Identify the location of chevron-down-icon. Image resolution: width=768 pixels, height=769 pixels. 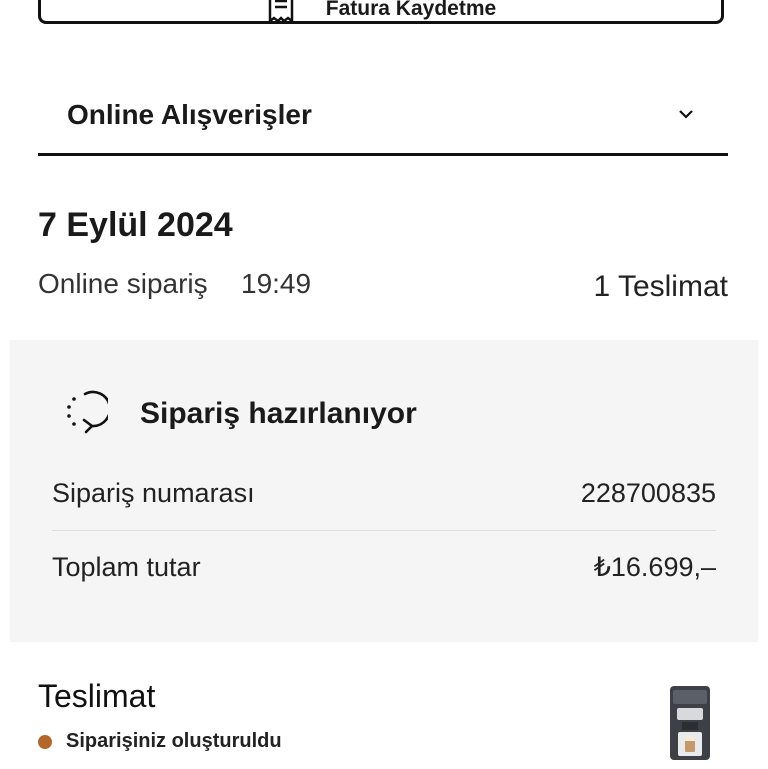
(686, 115).